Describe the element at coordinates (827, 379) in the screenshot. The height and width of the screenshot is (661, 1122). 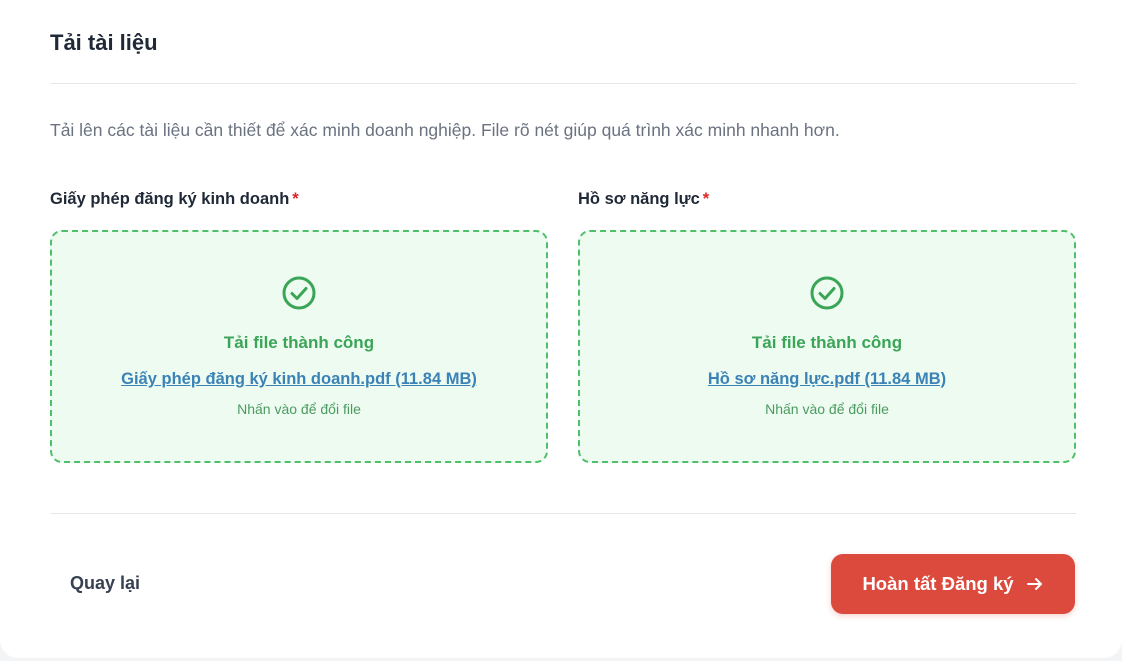
I see `uploaded-file-link: Hồ sơ năng lực.pdf (11.84 MB)` at that location.